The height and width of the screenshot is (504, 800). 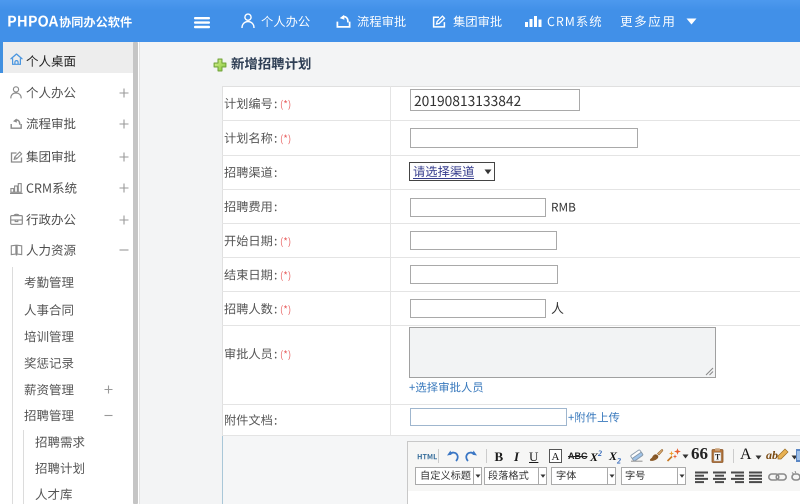 I want to click on svg-text: T, so click(x=718, y=457).